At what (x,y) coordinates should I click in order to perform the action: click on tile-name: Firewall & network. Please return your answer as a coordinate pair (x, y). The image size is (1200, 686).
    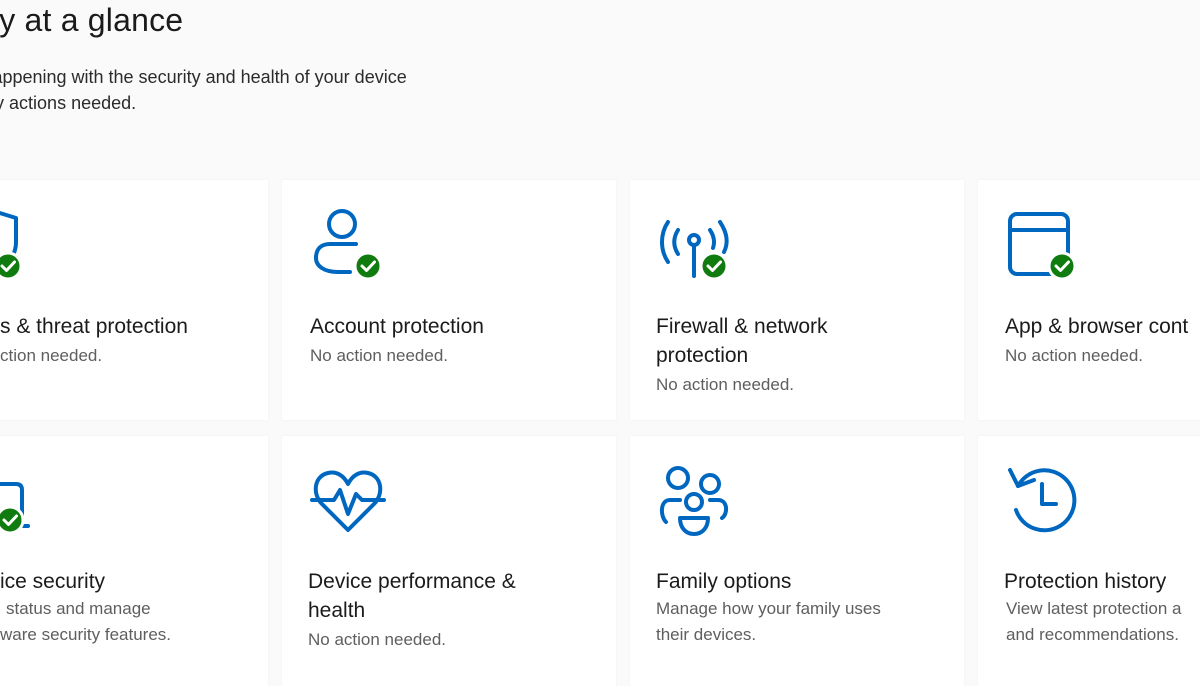
    Looking at the image, I should click on (742, 326).